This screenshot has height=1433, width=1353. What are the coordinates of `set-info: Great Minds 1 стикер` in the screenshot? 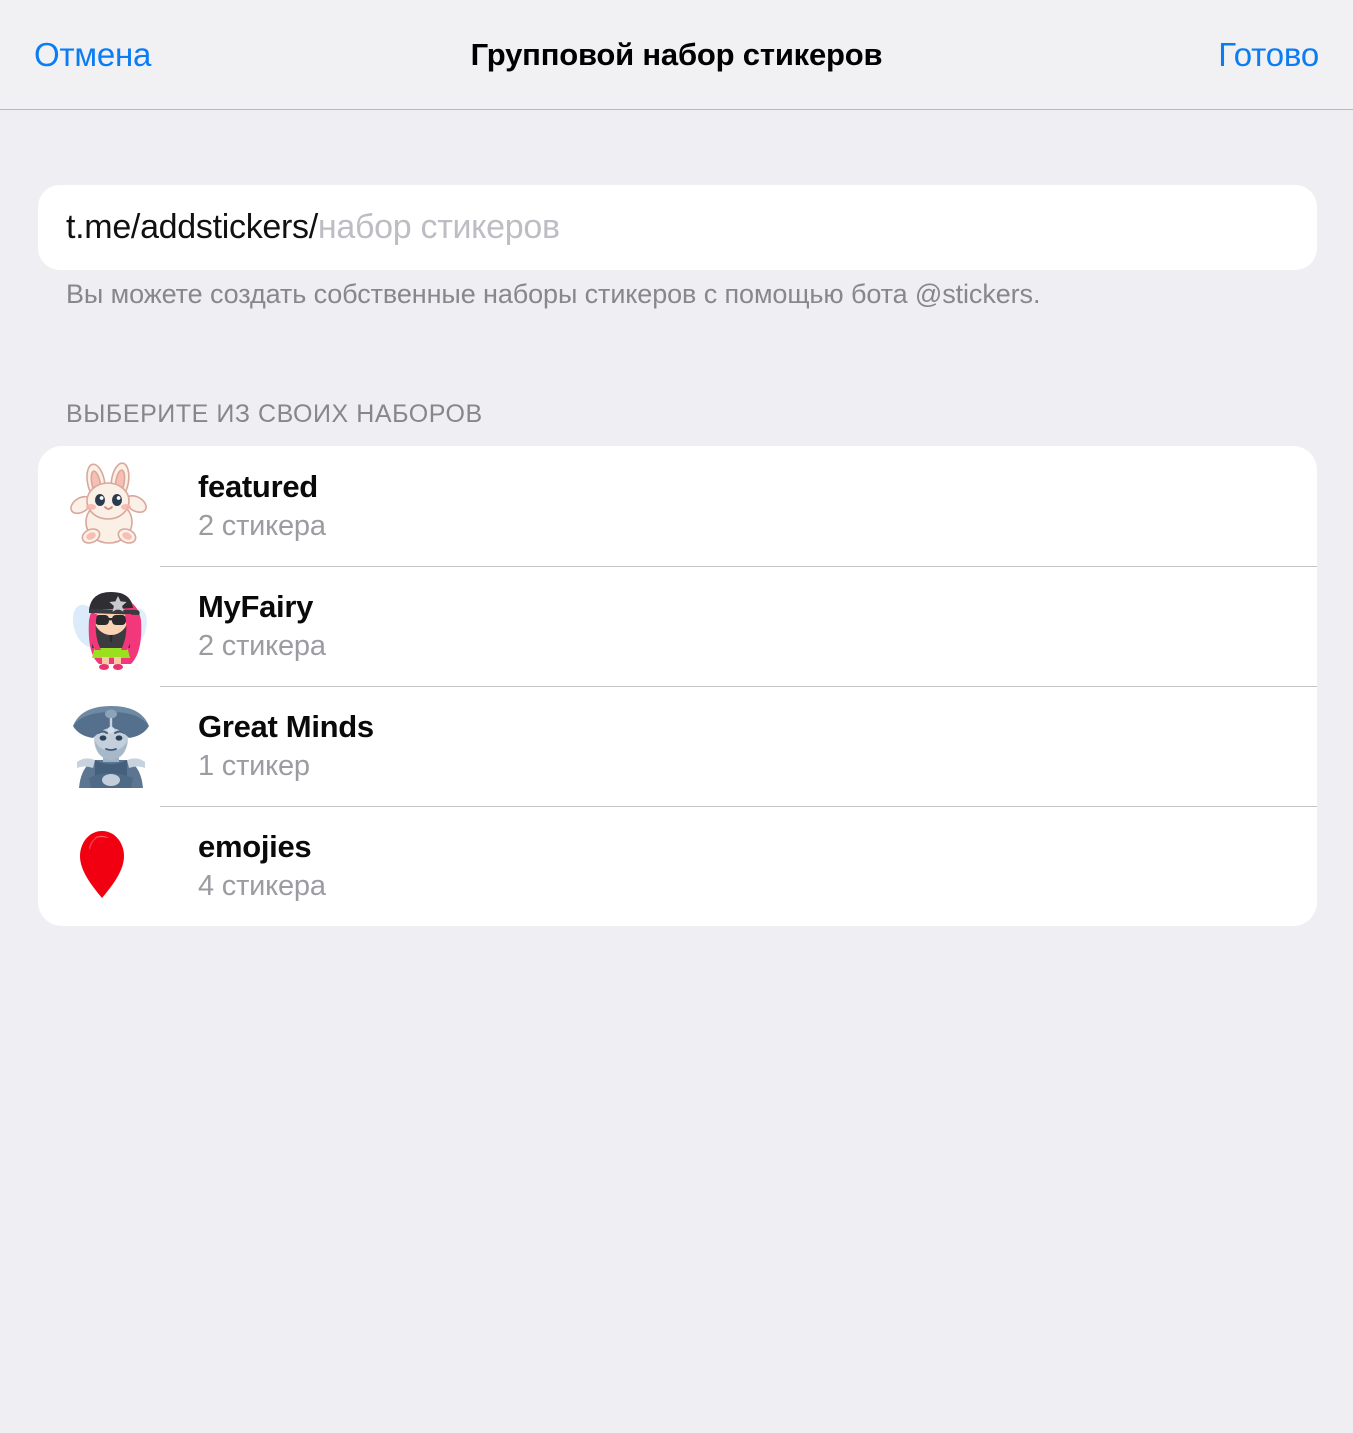 It's located at (286, 746).